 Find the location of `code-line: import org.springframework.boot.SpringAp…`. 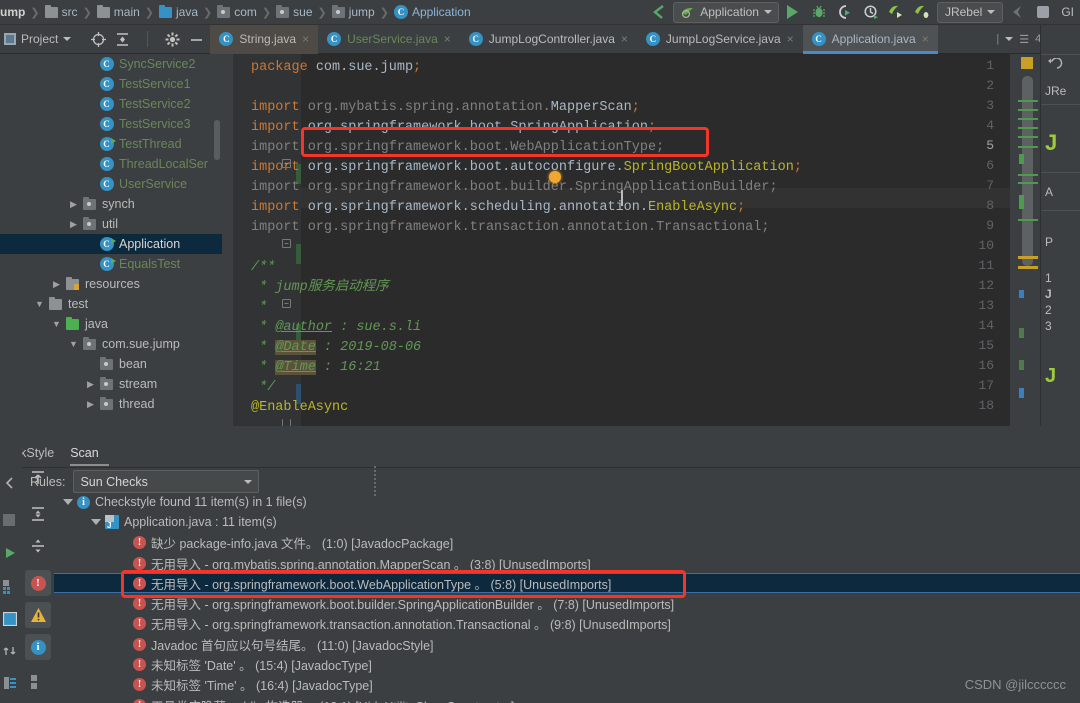

code-line: import org.springframework.boot.SpringAp… is located at coordinates (453, 128).